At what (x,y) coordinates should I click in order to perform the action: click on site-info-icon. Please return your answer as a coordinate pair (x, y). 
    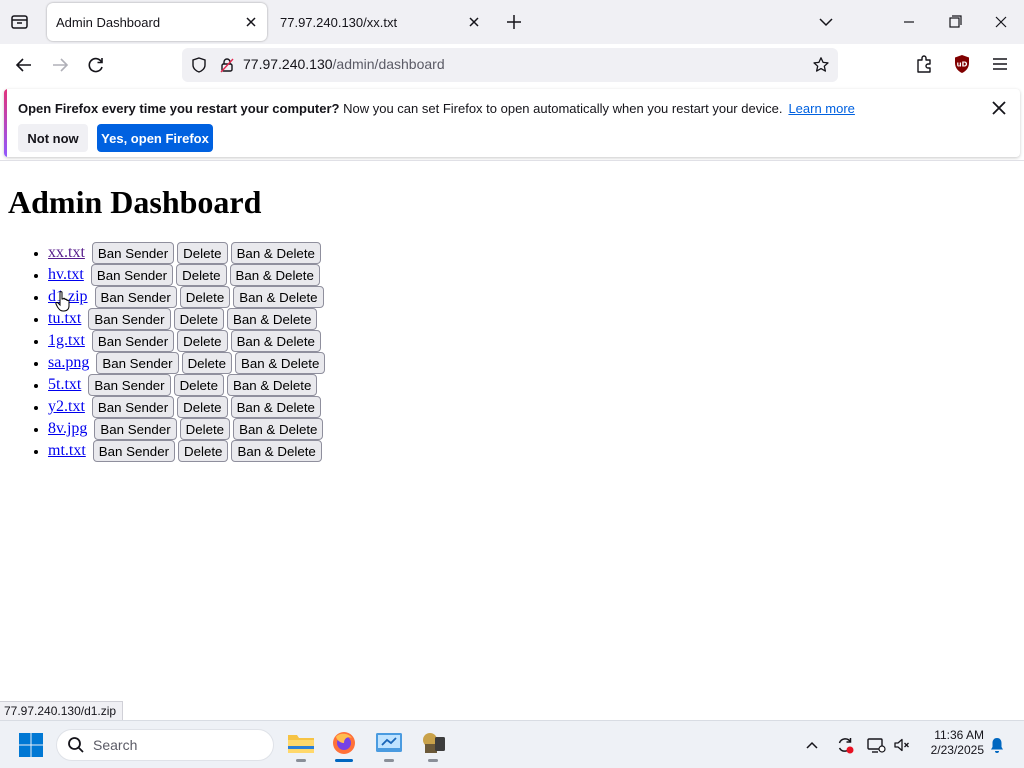
    Looking at the image, I should click on (227, 65).